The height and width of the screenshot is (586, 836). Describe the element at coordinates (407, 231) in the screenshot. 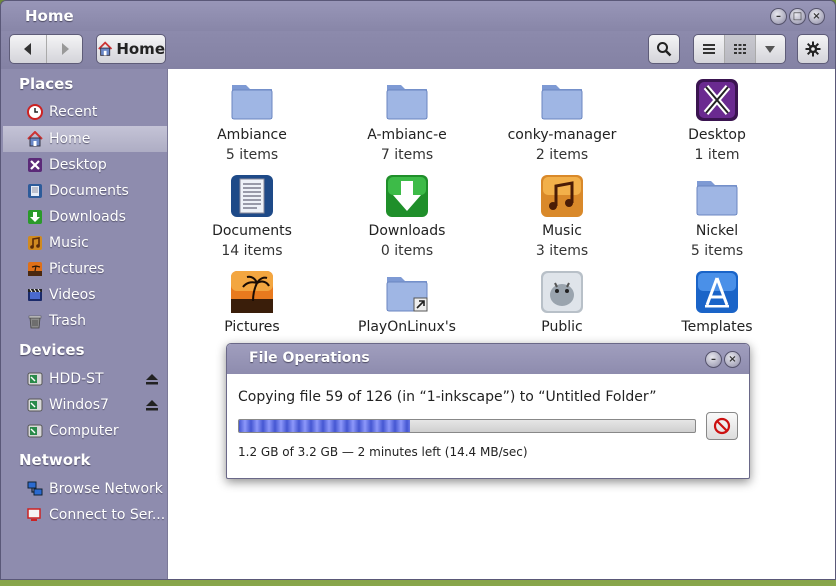

I see `file-name: Downloads` at that location.